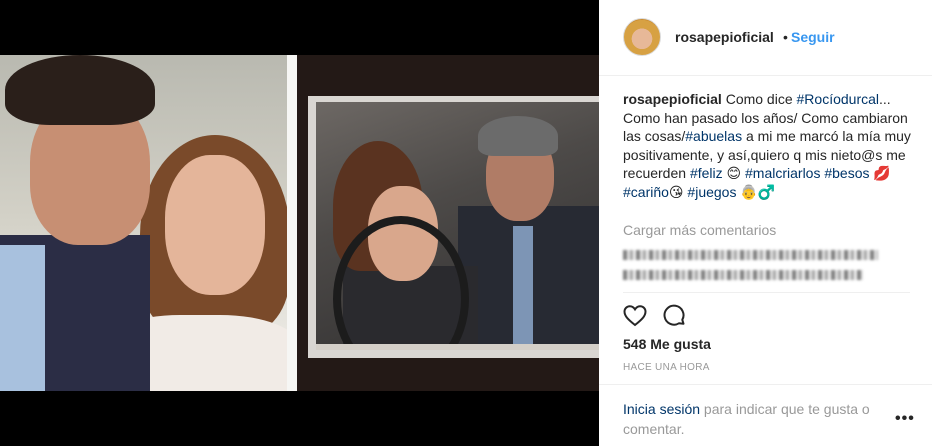 This screenshot has width=932, height=446. Describe the element at coordinates (846, 173) in the screenshot. I see `hashtag-link: #besos` at that location.